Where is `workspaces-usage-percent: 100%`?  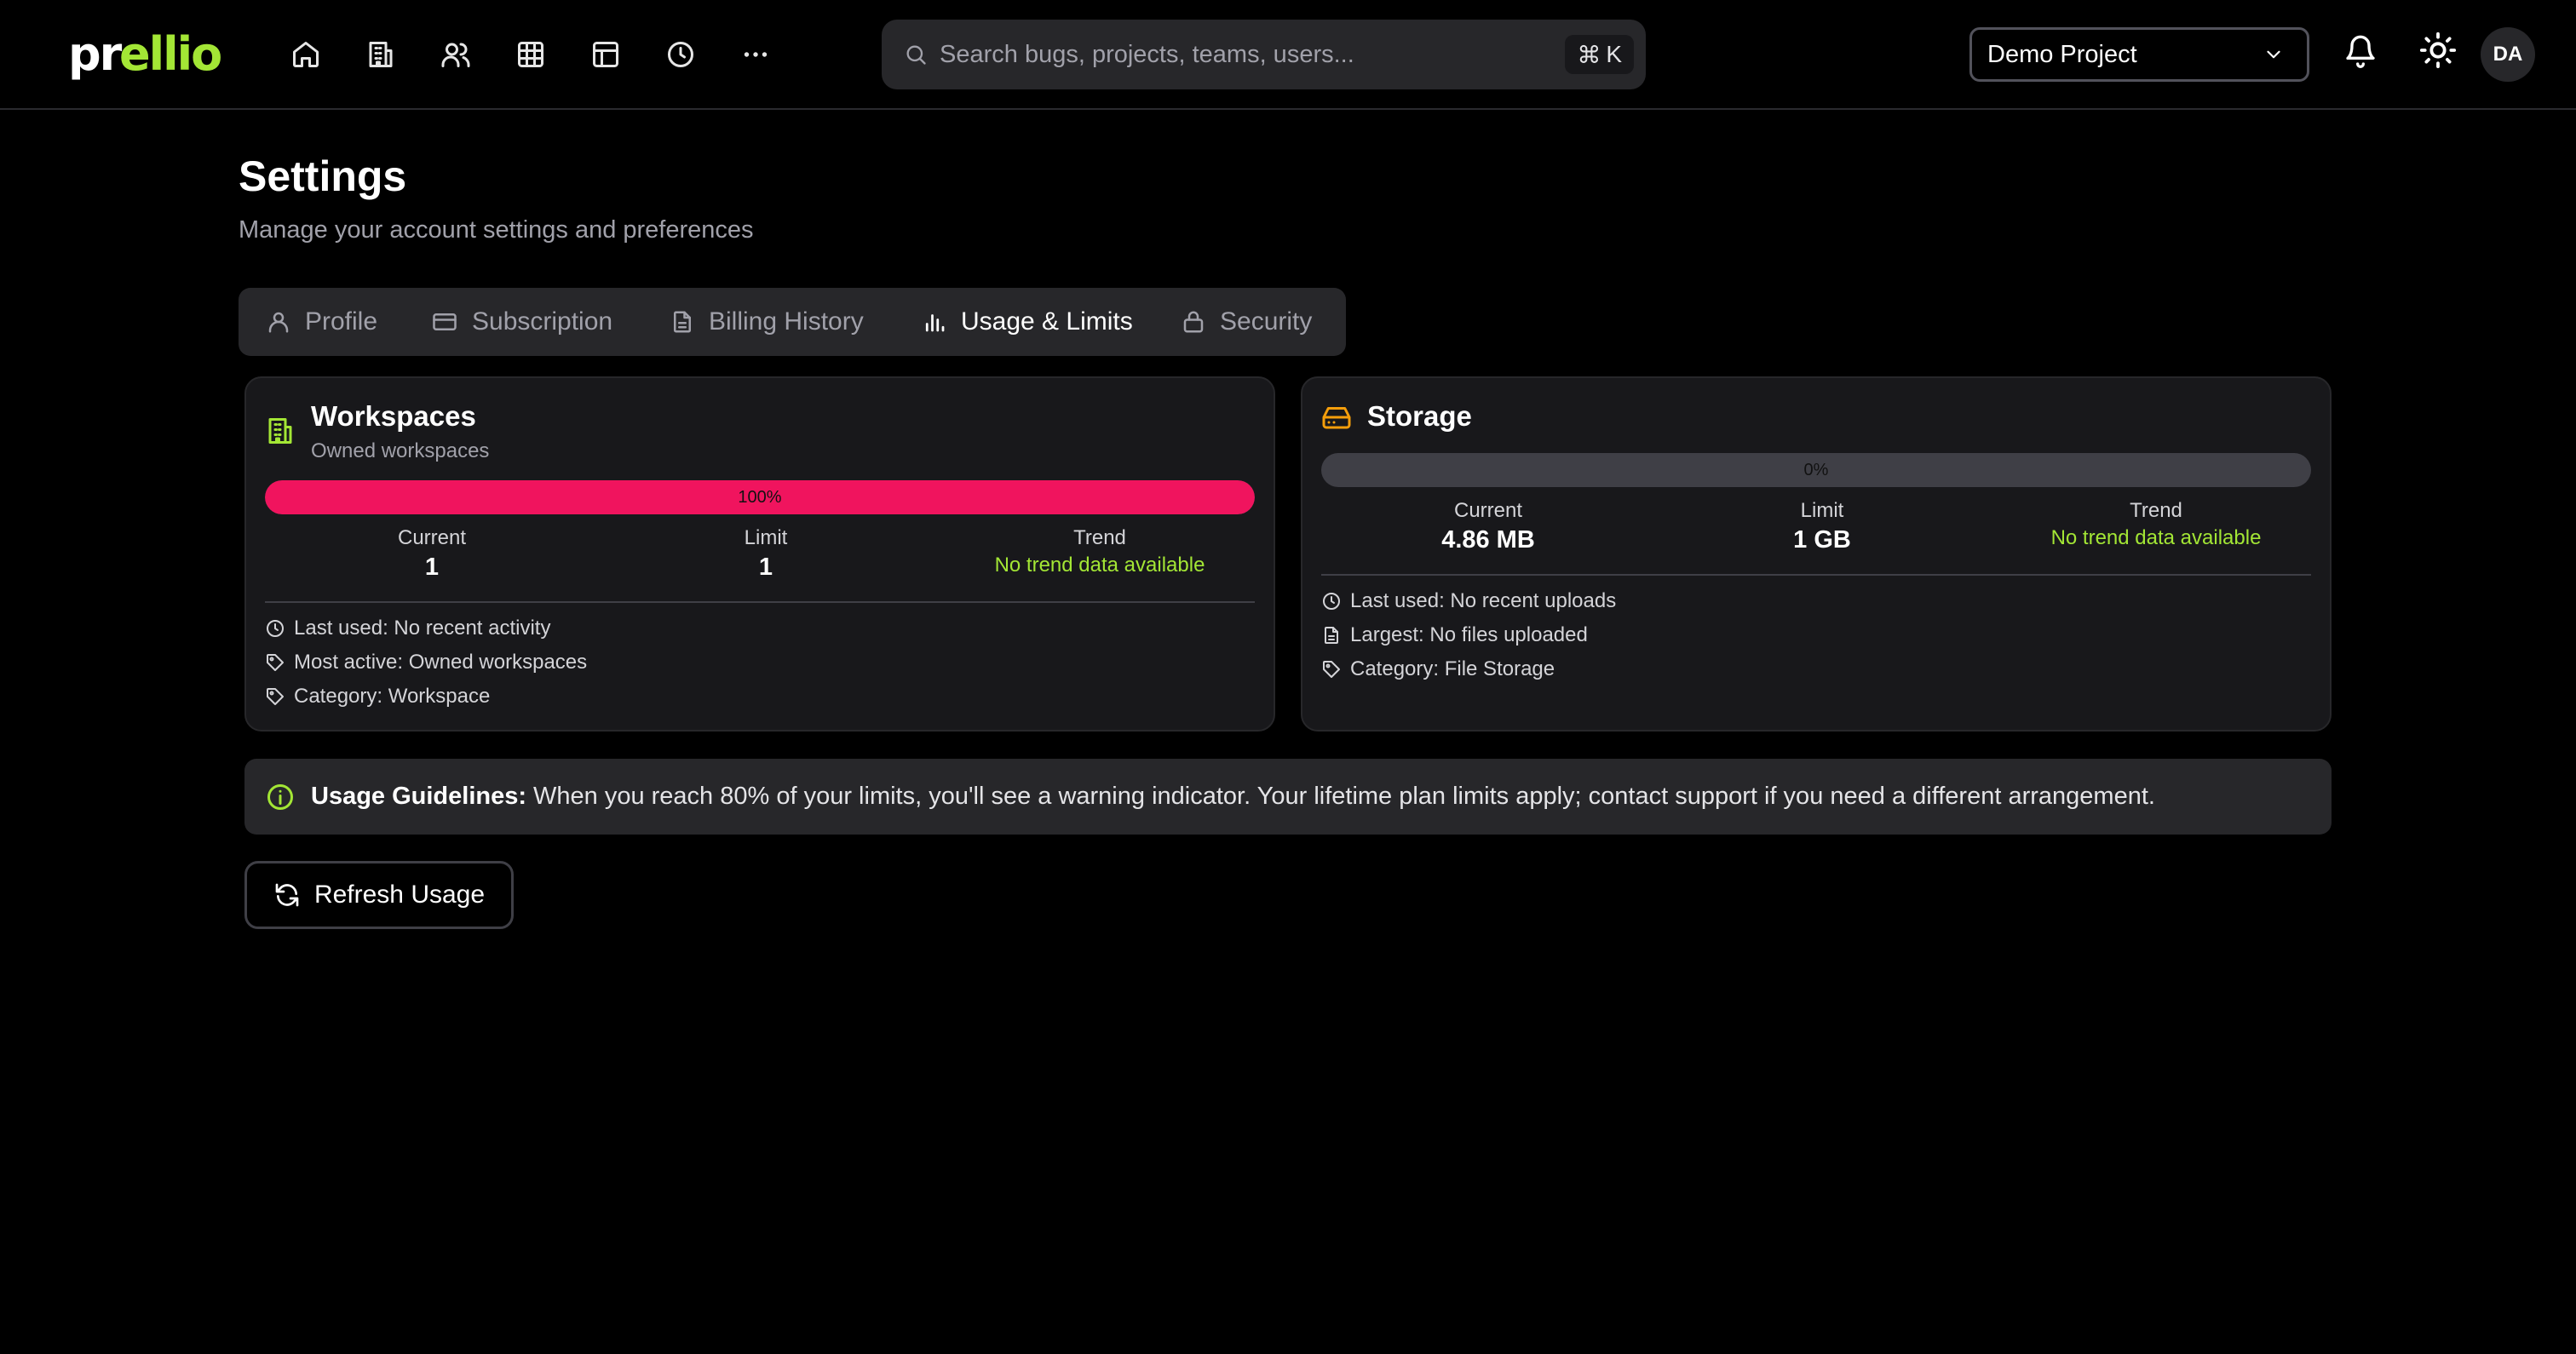 workspaces-usage-percent: 100% is located at coordinates (760, 497).